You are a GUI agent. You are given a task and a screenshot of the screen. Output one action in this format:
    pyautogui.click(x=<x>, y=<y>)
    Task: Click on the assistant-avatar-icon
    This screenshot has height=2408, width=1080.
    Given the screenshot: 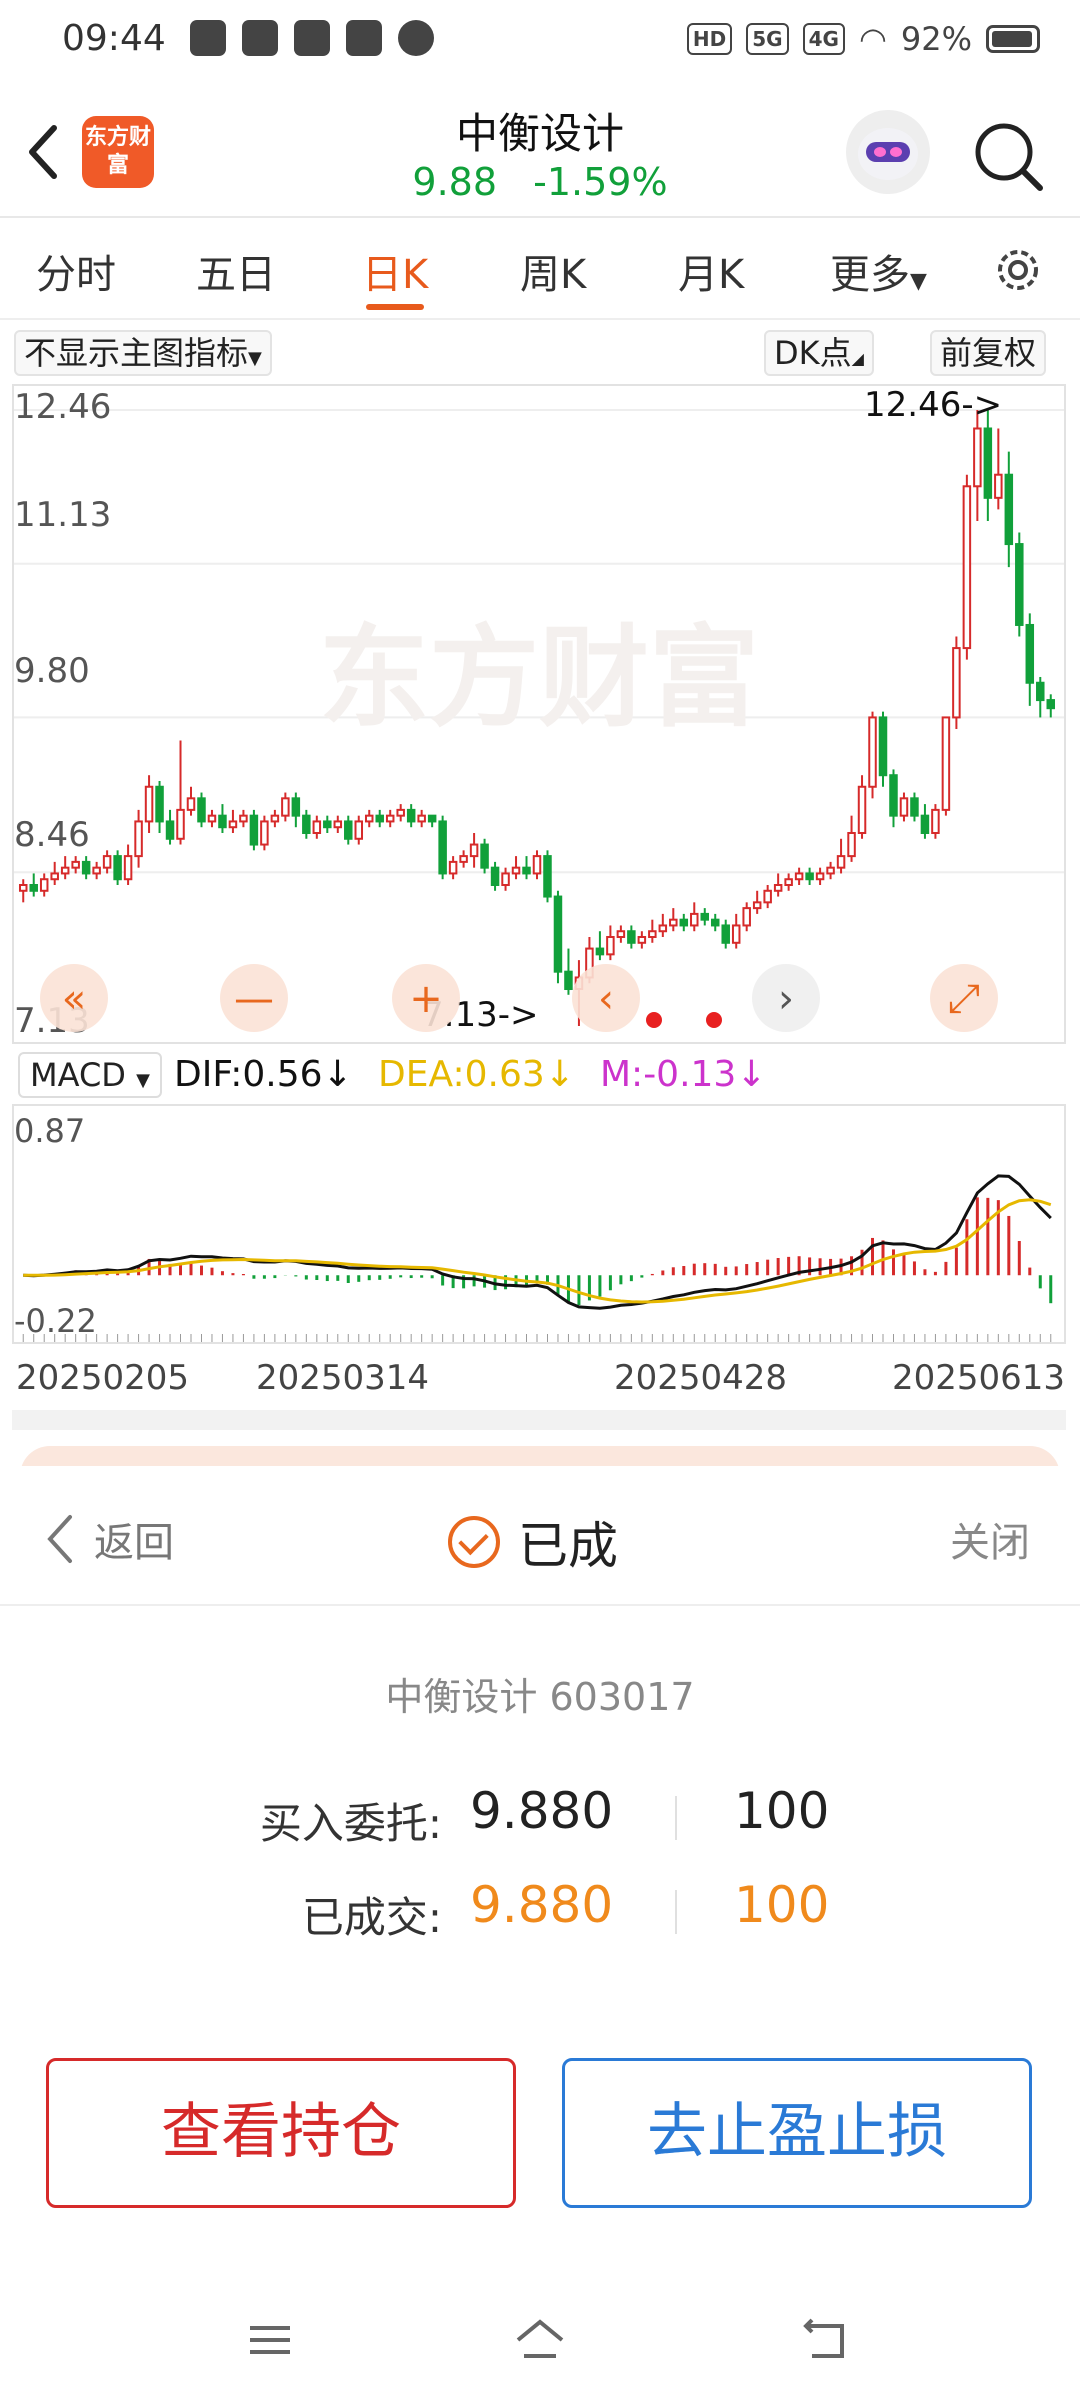 What is the action you would take?
    pyautogui.click(x=888, y=152)
    